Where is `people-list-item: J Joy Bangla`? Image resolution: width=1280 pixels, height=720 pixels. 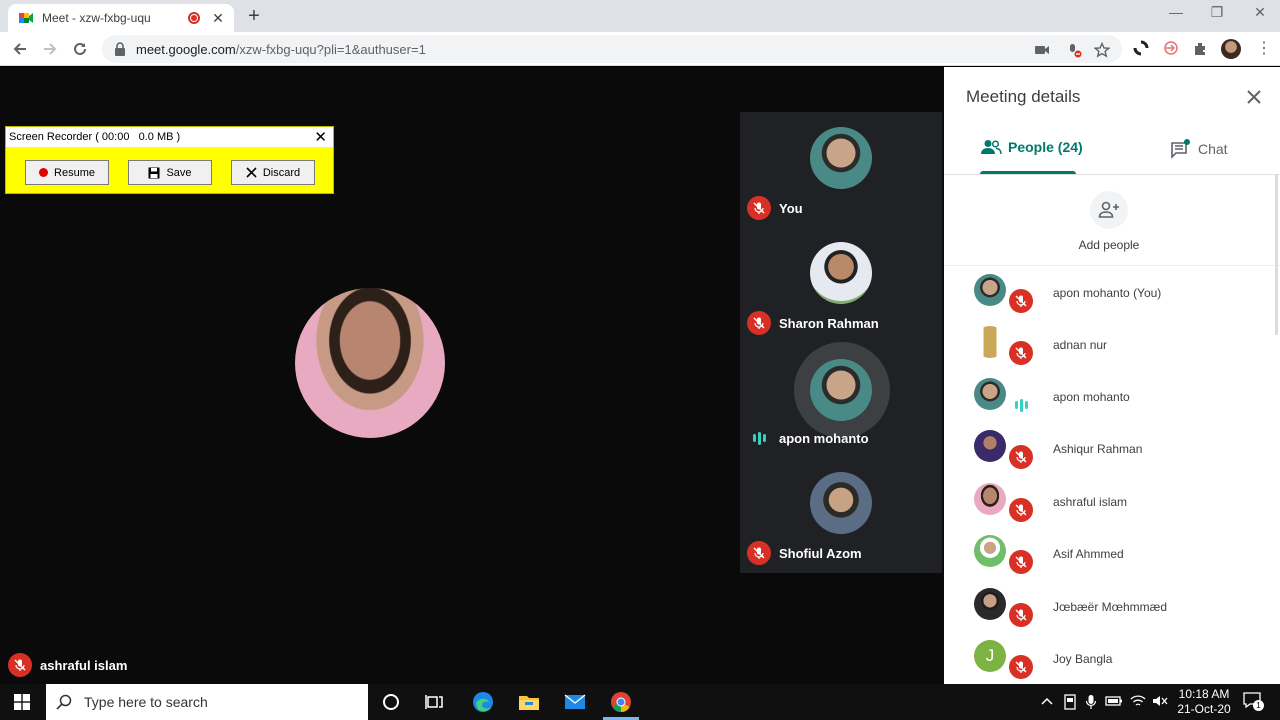 people-list-item: J Joy Bangla is located at coordinates (1112, 659).